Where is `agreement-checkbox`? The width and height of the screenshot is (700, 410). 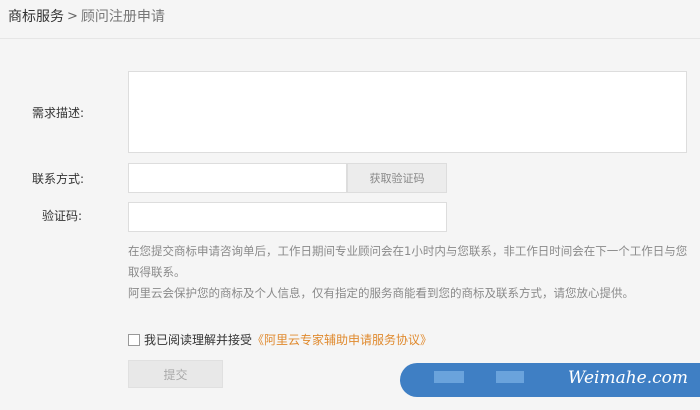
agreement-checkbox is located at coordinates (134, 339).